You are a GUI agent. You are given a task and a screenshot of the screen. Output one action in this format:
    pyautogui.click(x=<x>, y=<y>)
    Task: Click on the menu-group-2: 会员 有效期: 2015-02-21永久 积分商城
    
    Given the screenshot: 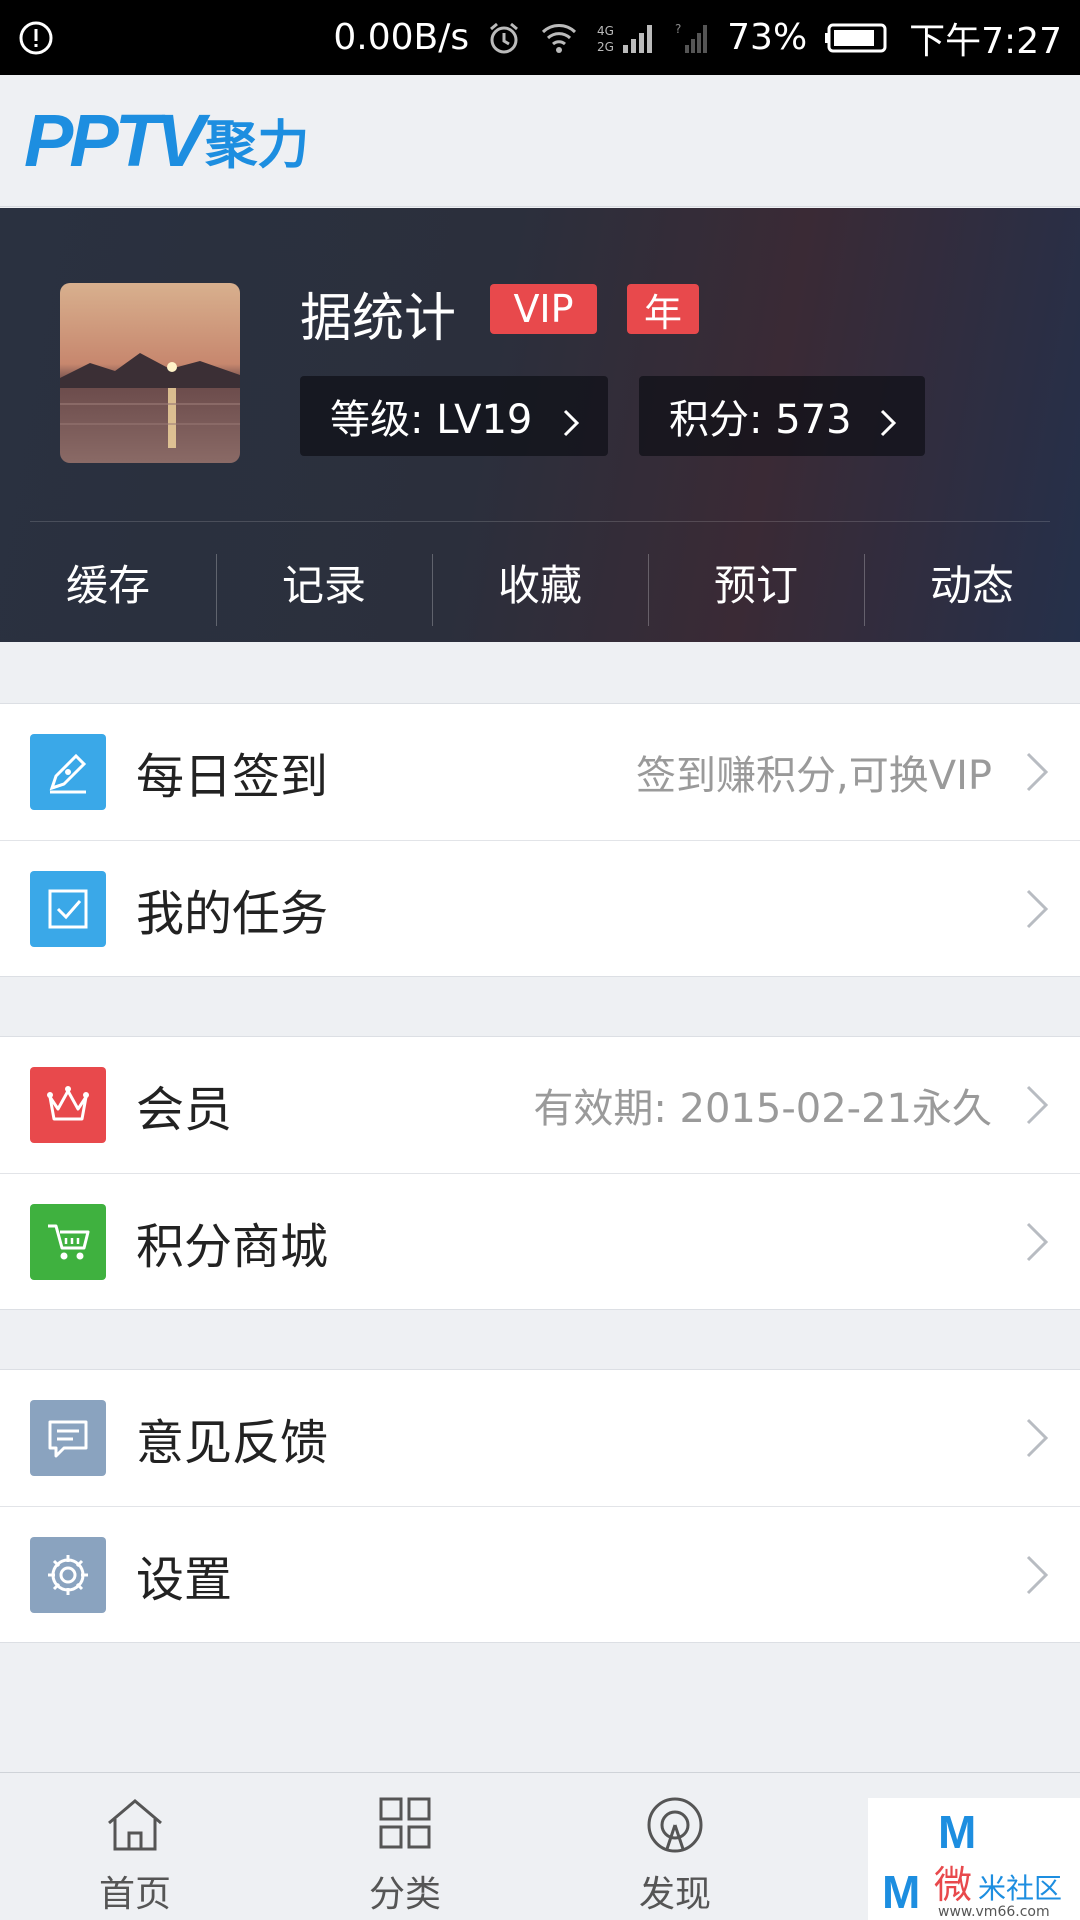 What is the action you would take?
    pyautogui.click(x=540, y=1173)
    